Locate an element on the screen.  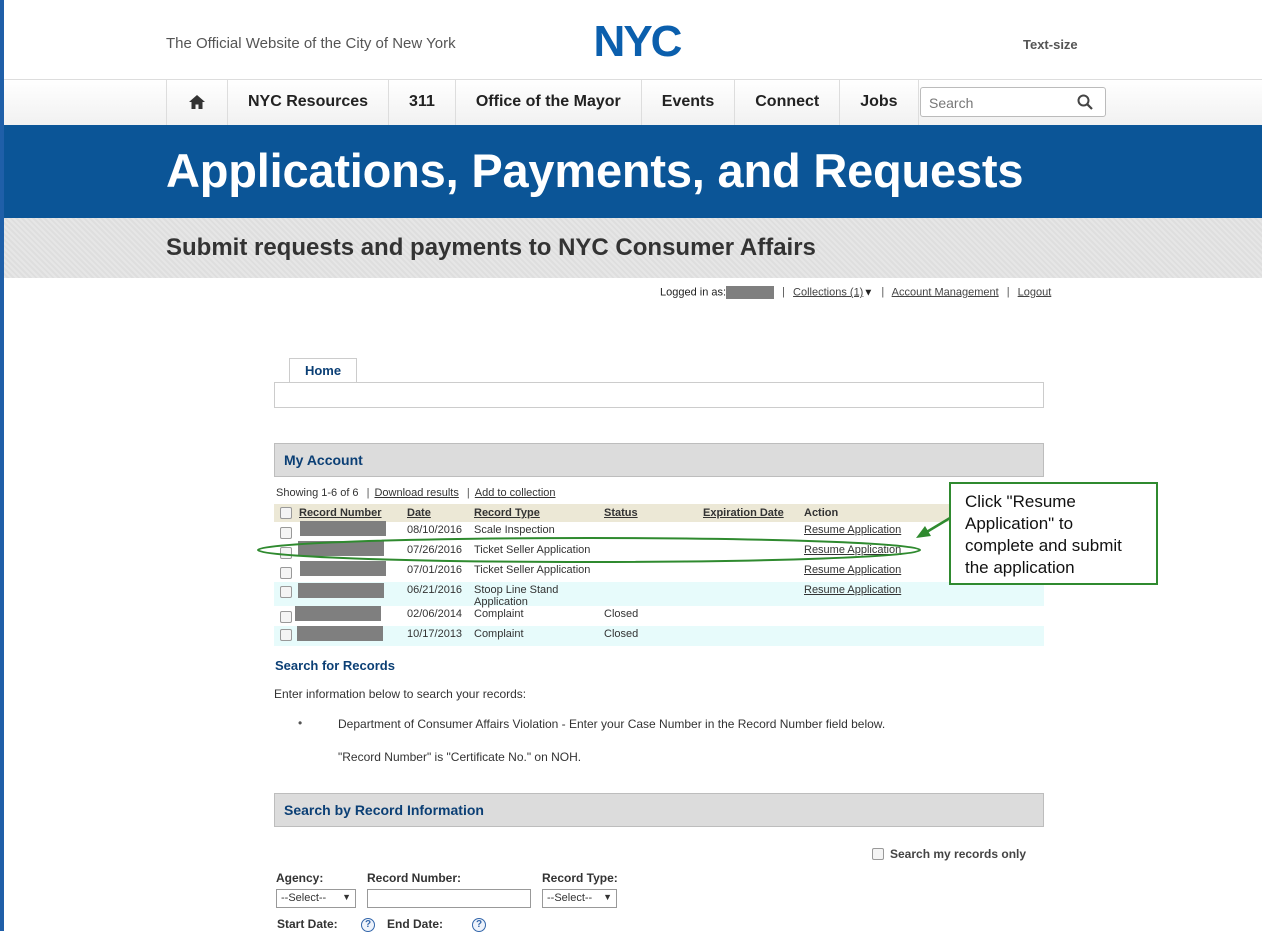
redacted-username is located at coordinates (750, 292).